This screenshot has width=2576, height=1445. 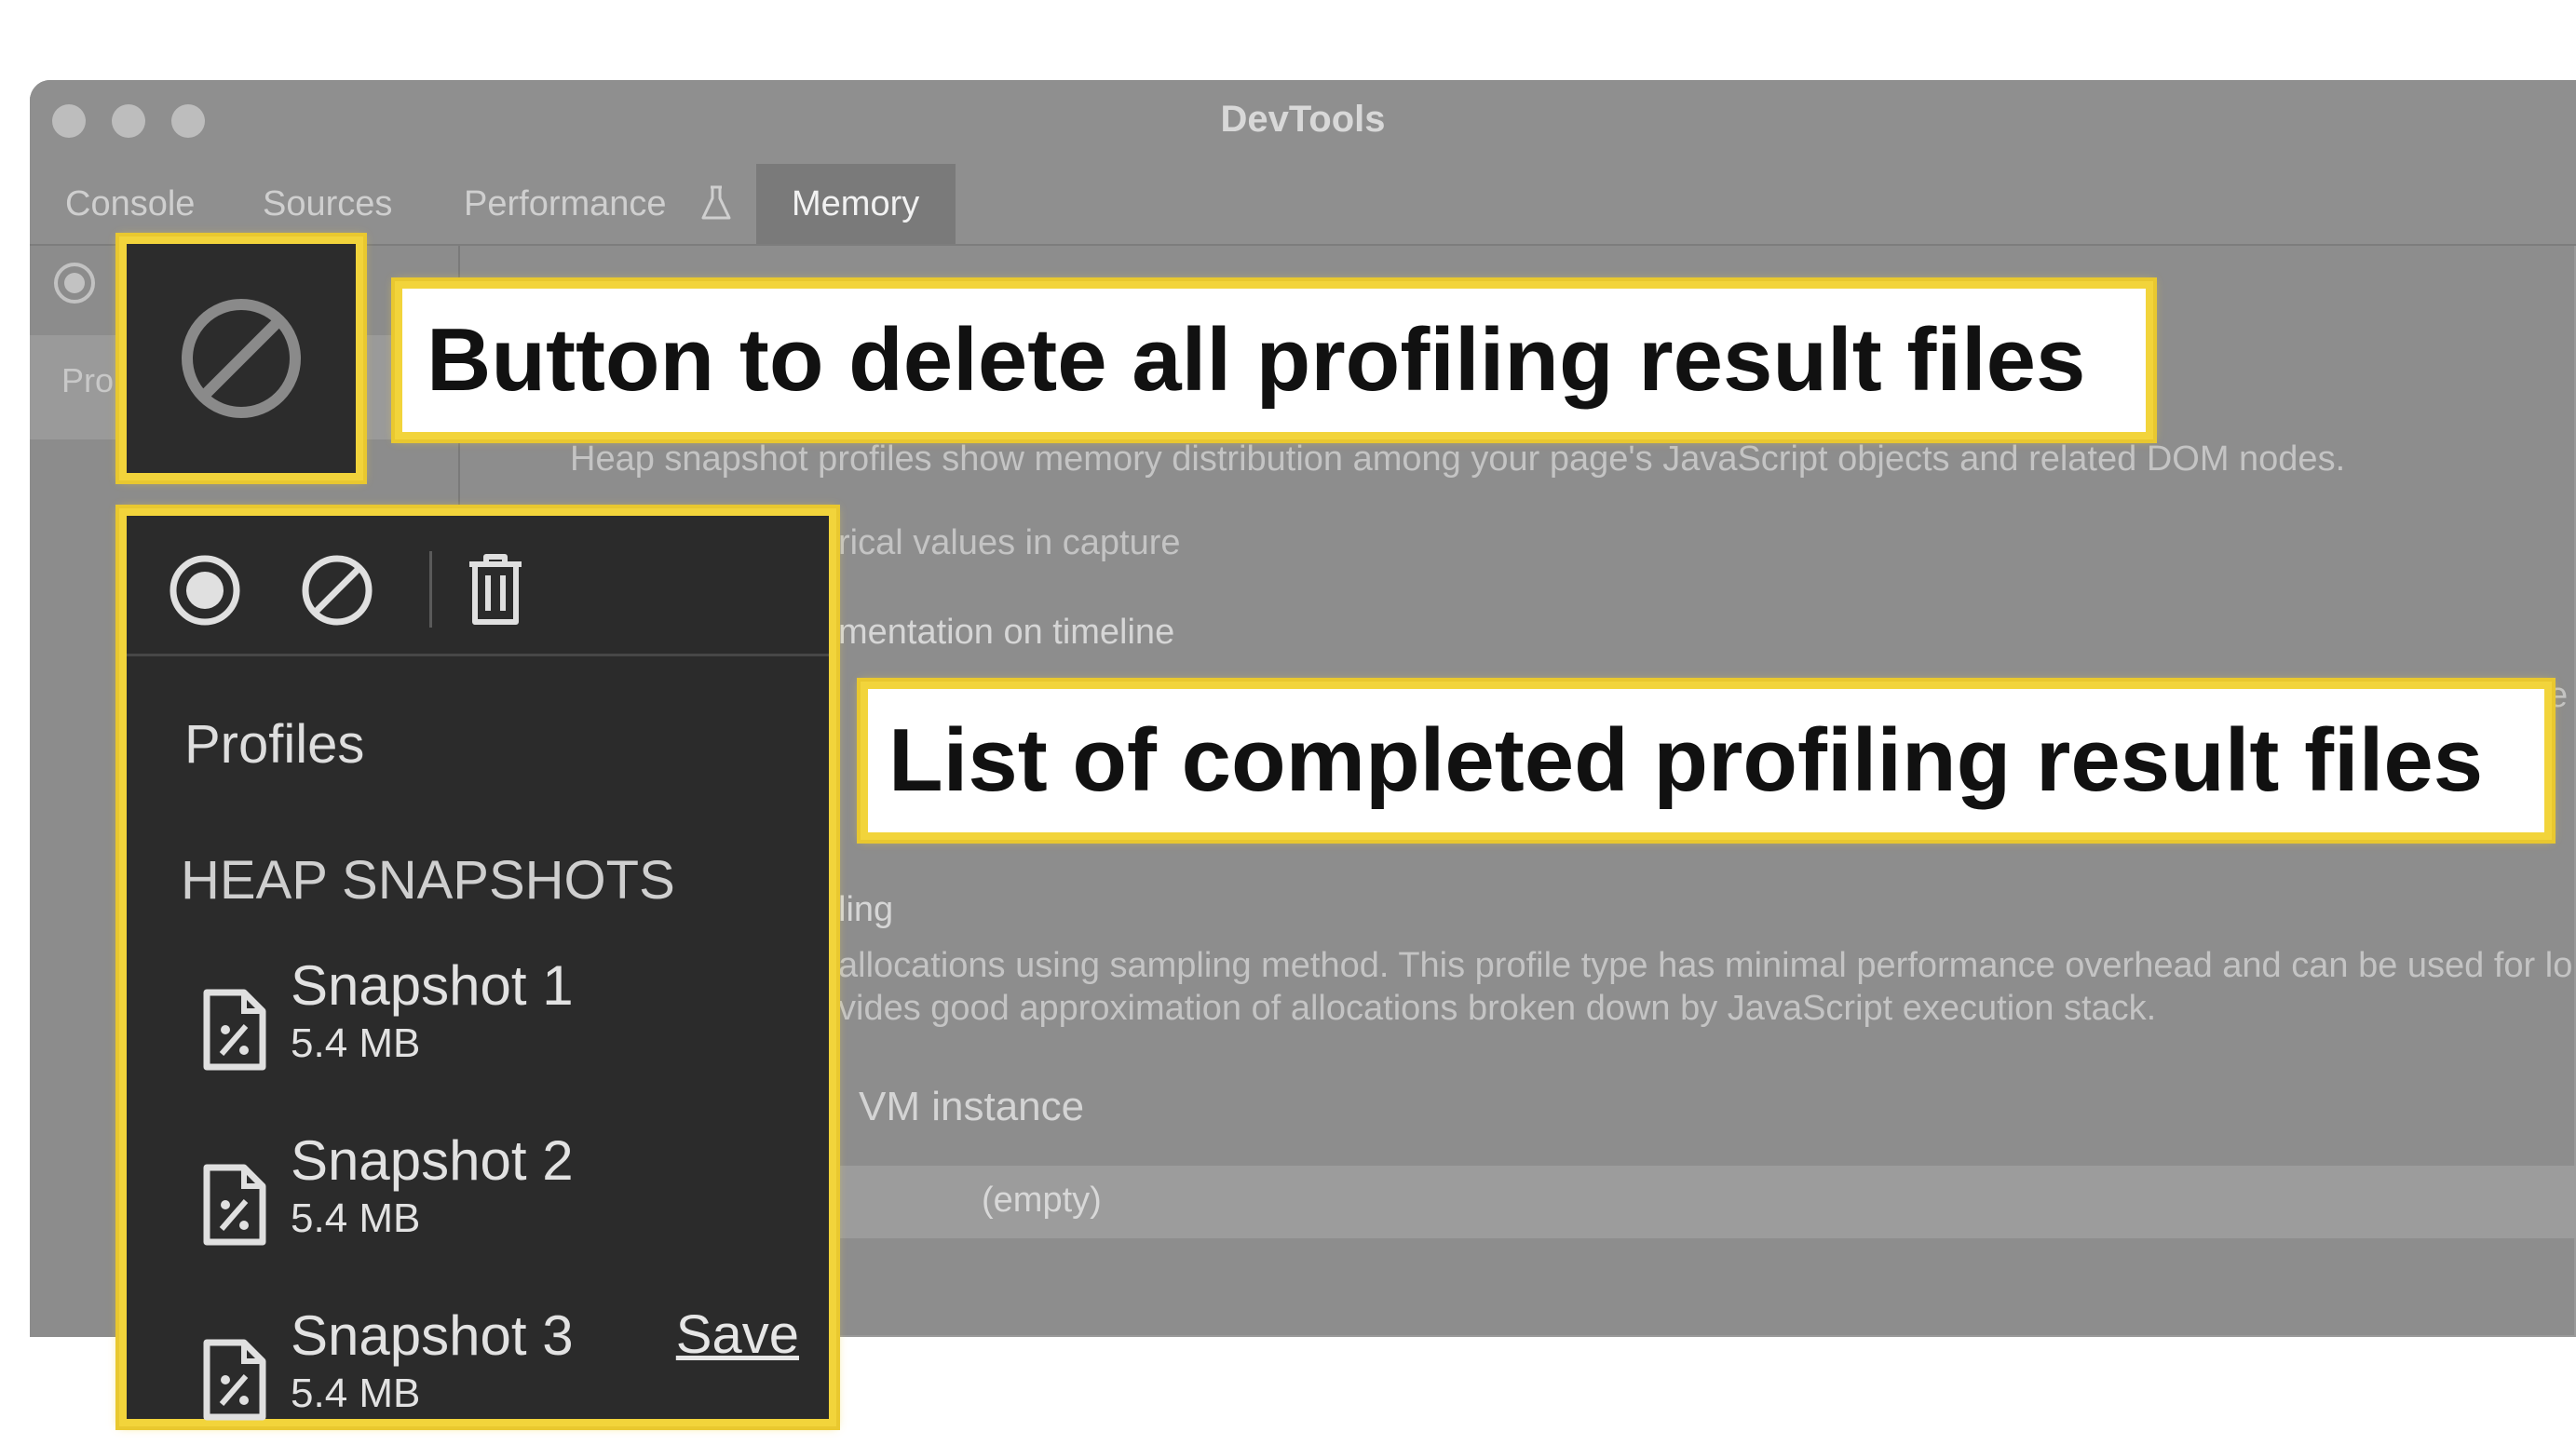 What do you see at coordinates (1706, 761) in the screenshot?
I see `annotation-profile-list: List of completed profiling result files` at bounding box center [1706, 761].